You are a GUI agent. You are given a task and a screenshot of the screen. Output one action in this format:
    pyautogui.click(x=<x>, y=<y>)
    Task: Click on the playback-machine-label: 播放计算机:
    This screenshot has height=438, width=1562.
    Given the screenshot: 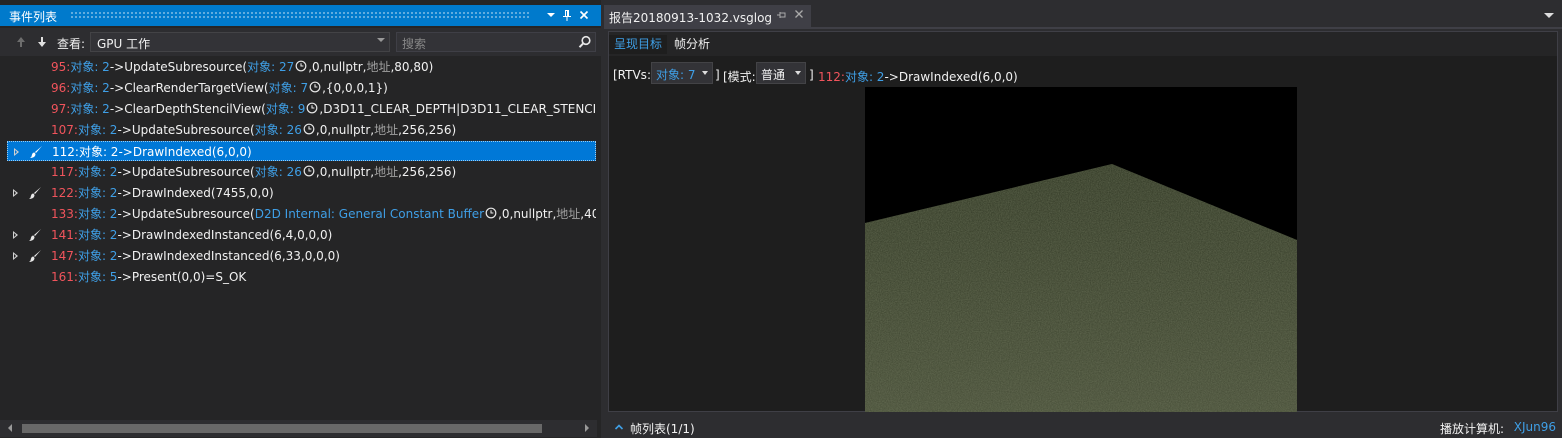 What is the action you would take?
    pyautogui.click(x=1471, y=429)
    